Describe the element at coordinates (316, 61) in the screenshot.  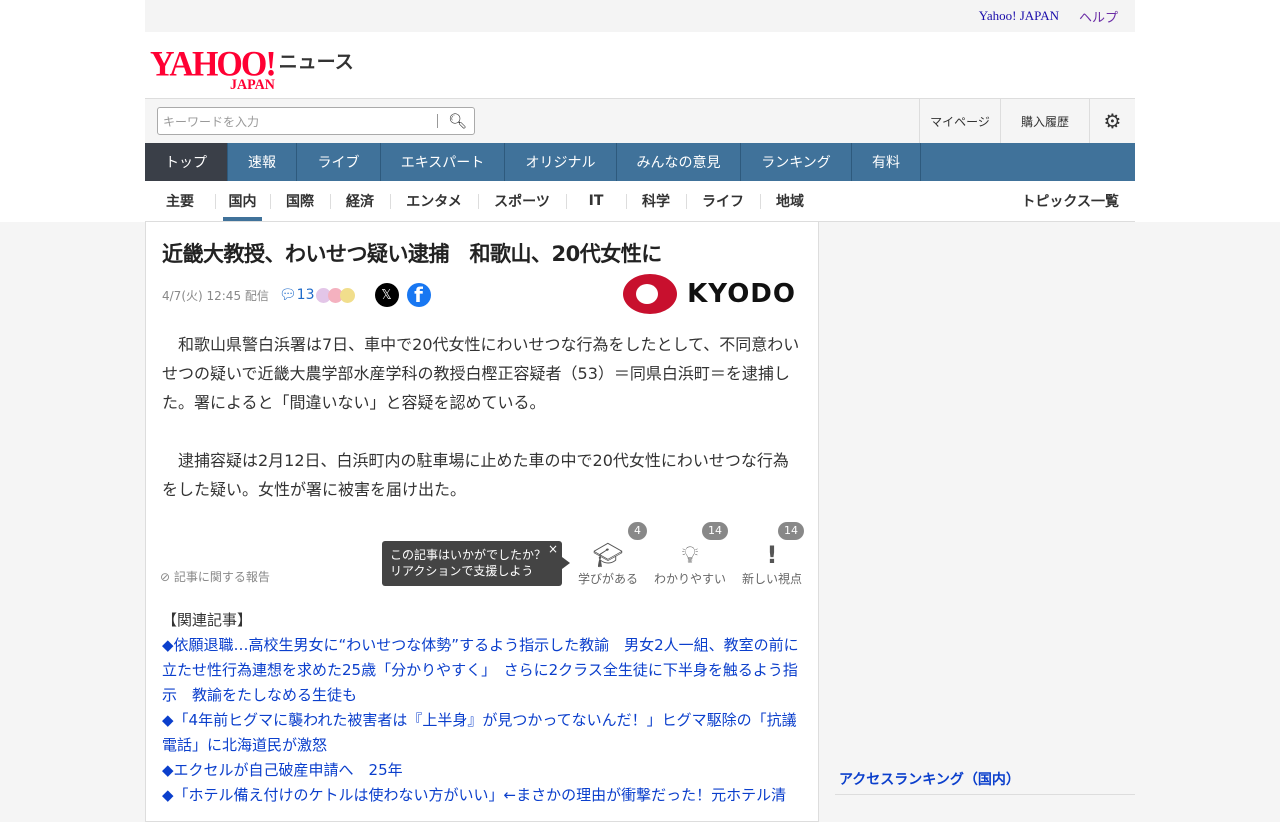
I see `logo-news: ニュース` at that location.